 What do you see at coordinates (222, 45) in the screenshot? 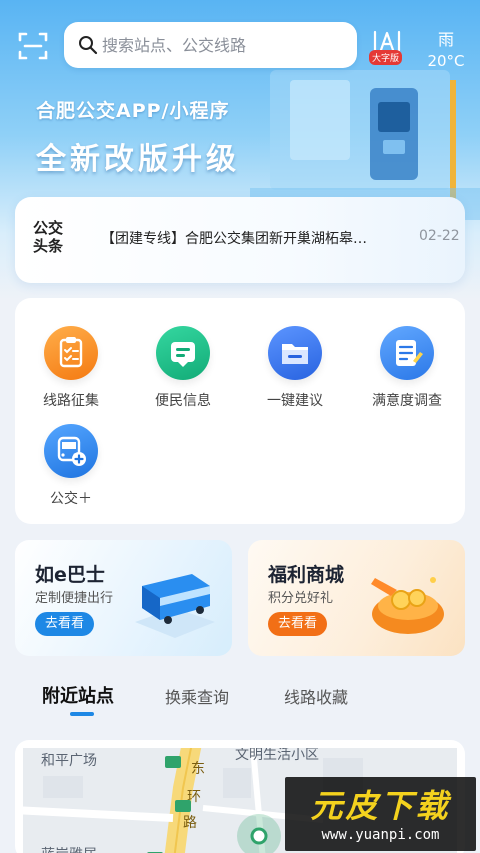
I see `search-input` at bounding box center [222, 45].